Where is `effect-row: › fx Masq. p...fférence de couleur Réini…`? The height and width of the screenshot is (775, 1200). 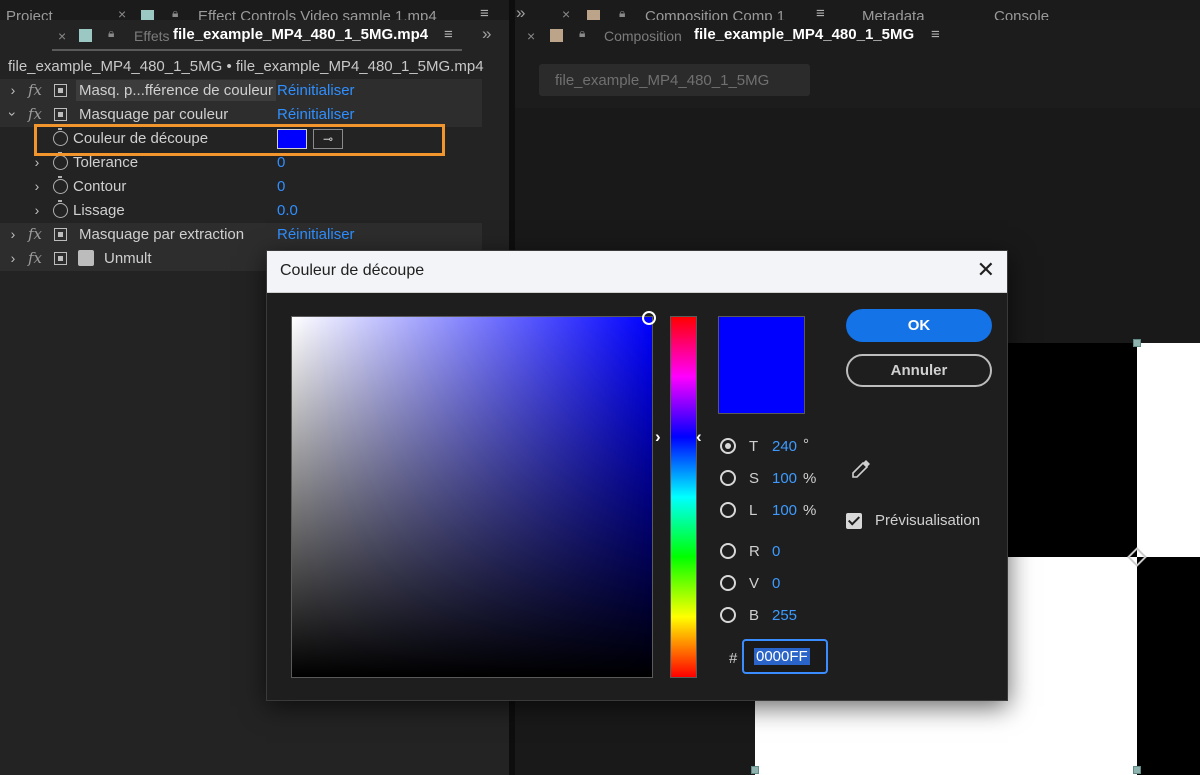 effect-row: › fx Masq. p...fférence de couleur Réini… is located at coordinates (241, 91).